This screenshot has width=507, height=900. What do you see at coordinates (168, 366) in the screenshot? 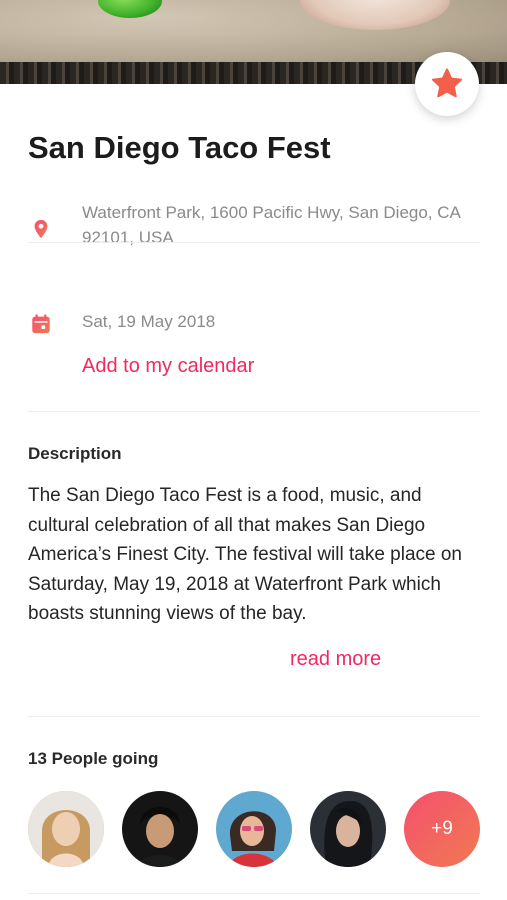
I see `add-to-calendar-link: Add to my calendar` at bounding box center [168, 366].